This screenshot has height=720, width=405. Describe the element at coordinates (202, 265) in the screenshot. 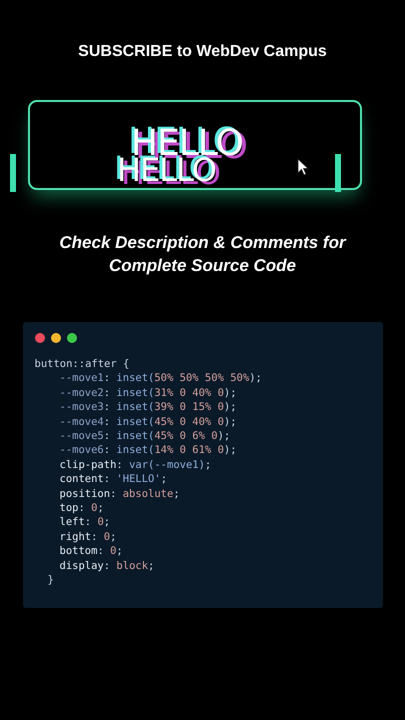

I see `caption-text: Complete Source Code` at that location.